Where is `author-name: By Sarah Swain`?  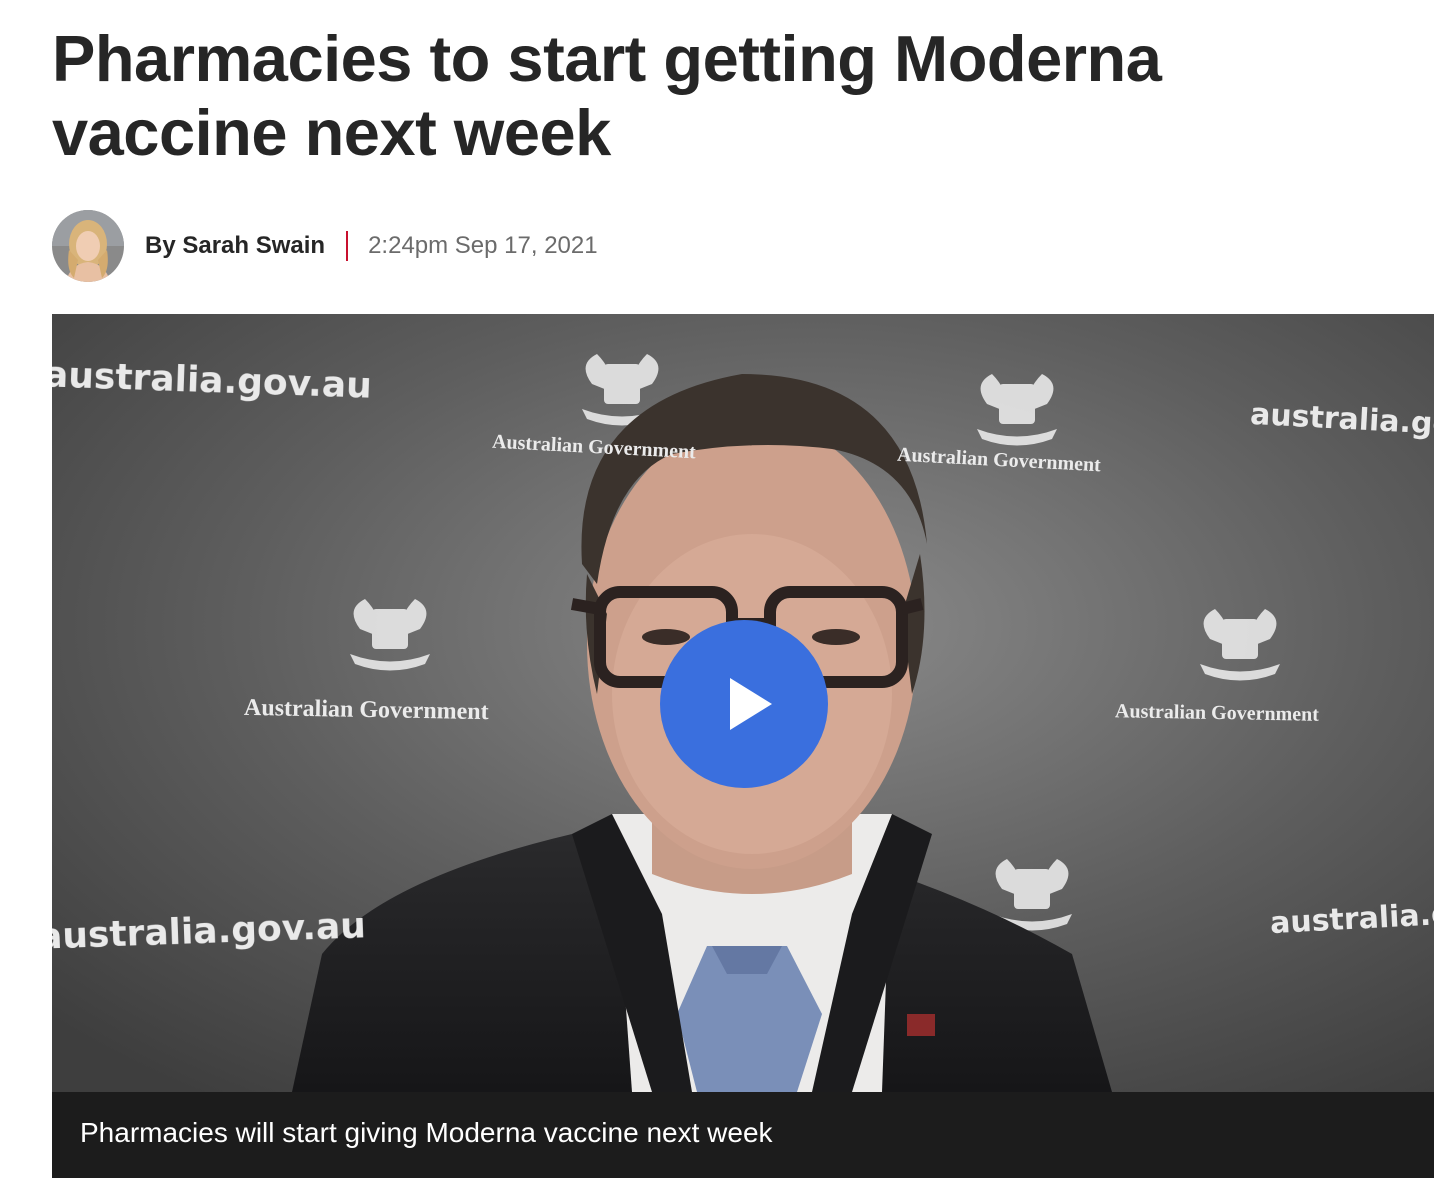 author-name: By Sarah Swain is located at coordinates (235, 246).